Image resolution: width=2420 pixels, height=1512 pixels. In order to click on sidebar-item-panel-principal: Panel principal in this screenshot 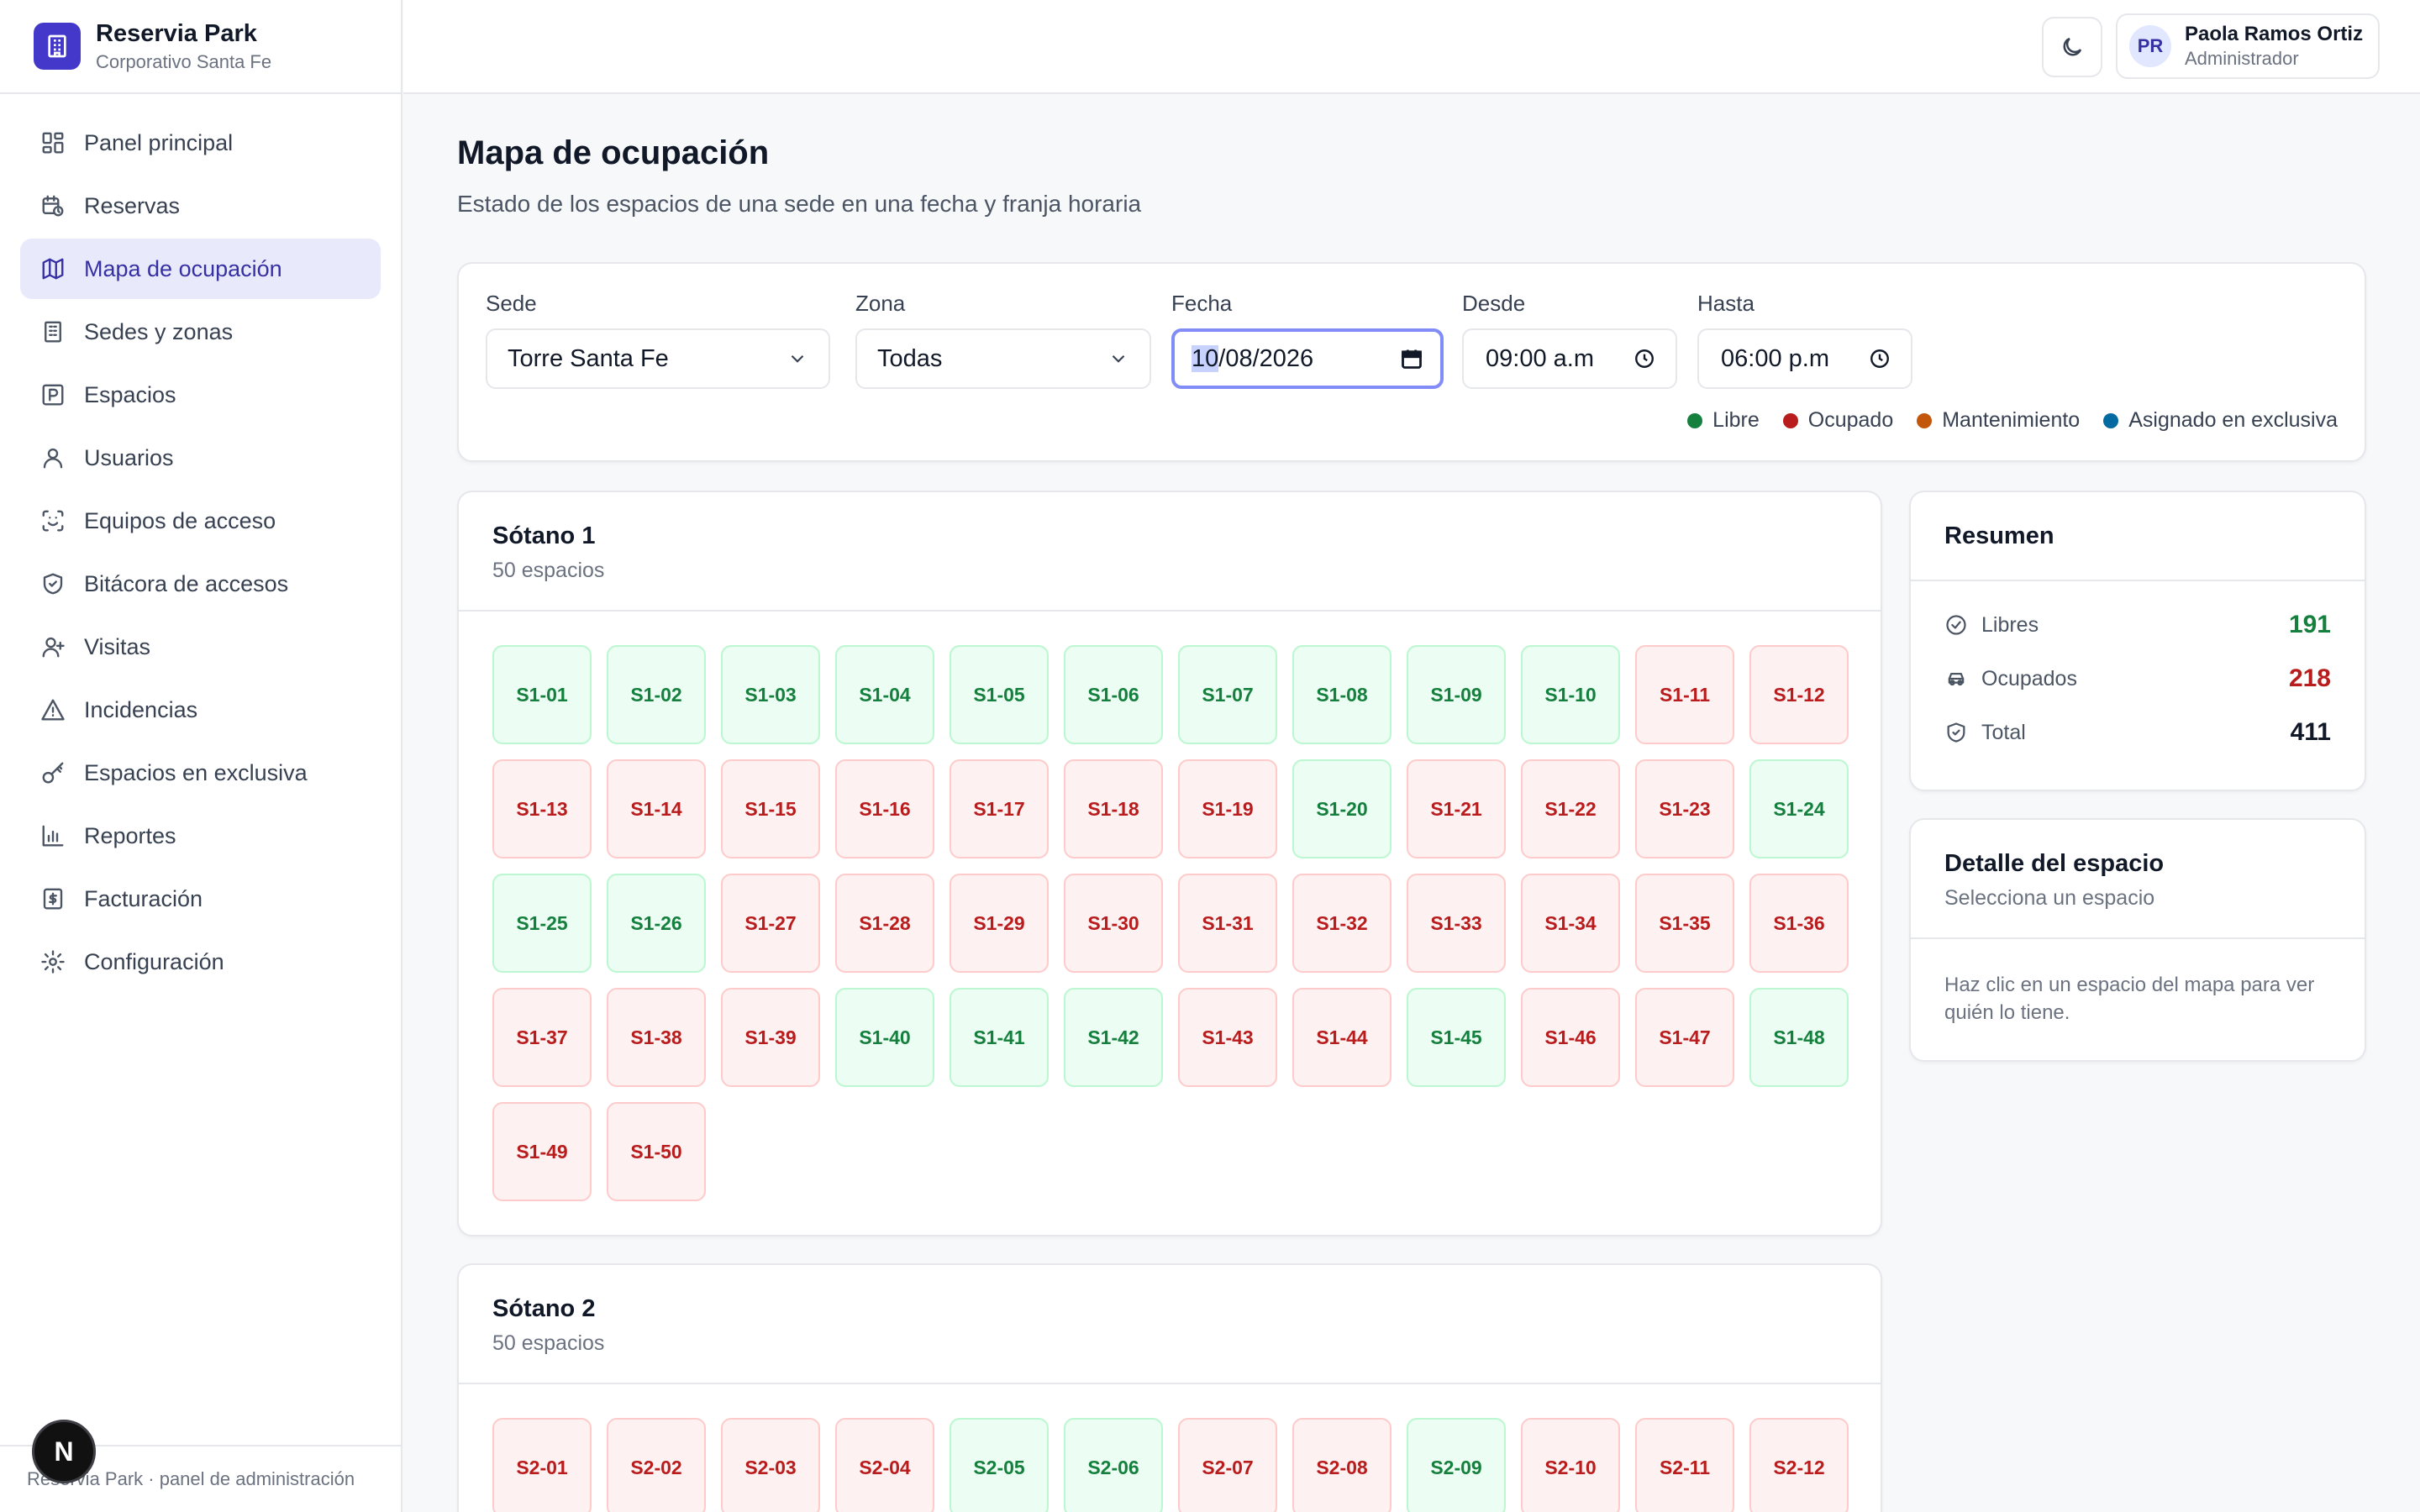, I will do `click(200, 143)`.